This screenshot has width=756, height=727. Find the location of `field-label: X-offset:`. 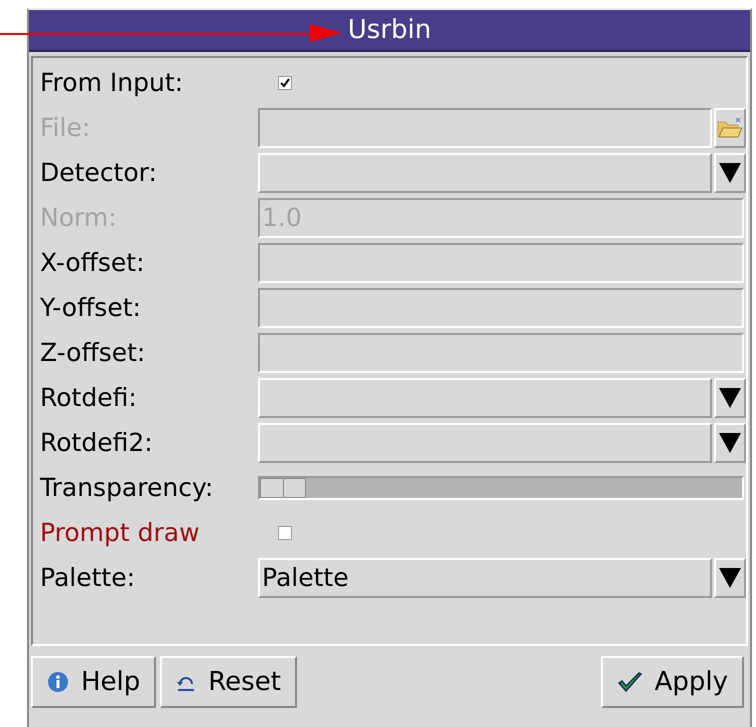

field-label: X-offset: is located at coordinates (92, 262).